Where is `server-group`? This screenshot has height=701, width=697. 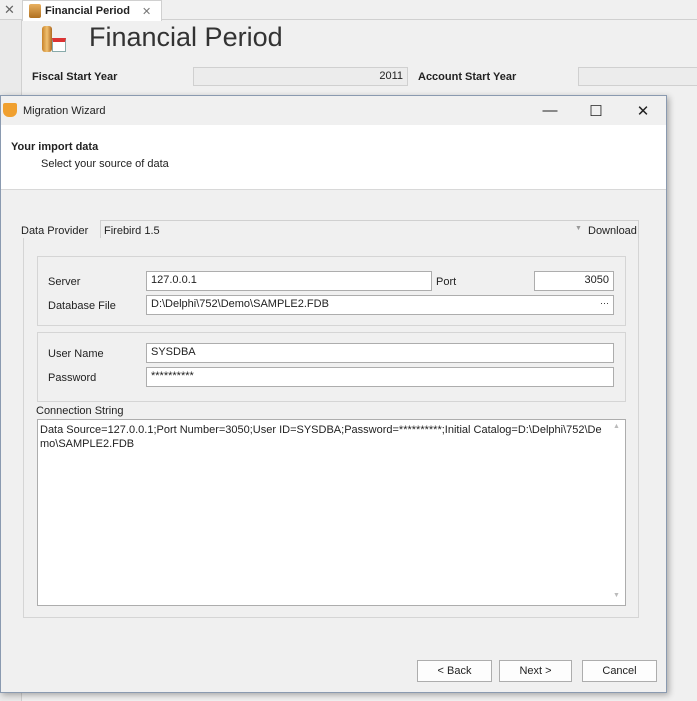 server-group is located at coordinates (331, 291).